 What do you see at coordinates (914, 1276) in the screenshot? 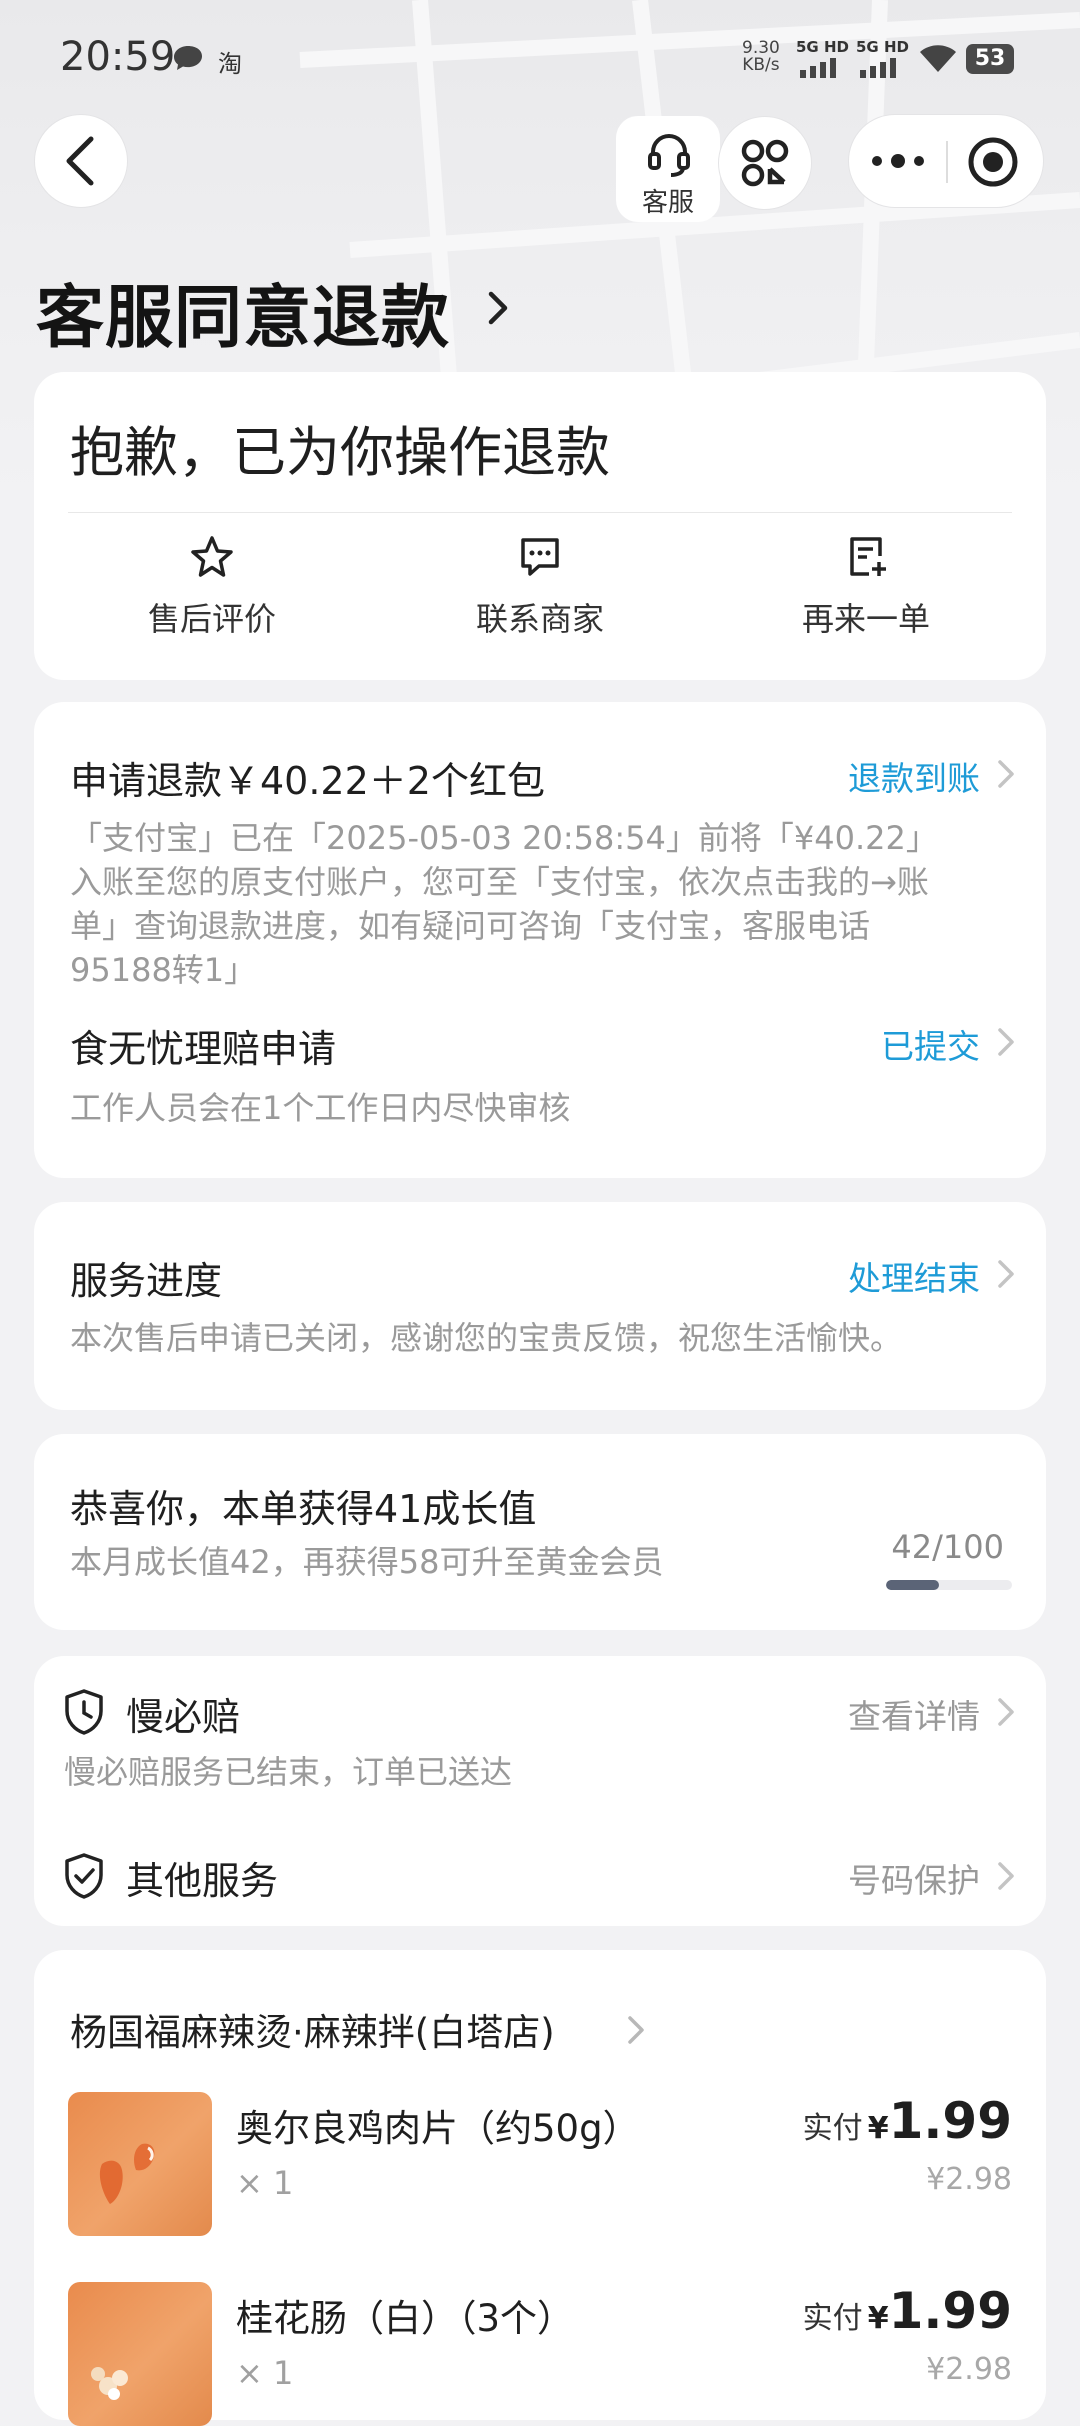
I see `service-progress-status: 处理结束` at bounding box center [914, 1276].